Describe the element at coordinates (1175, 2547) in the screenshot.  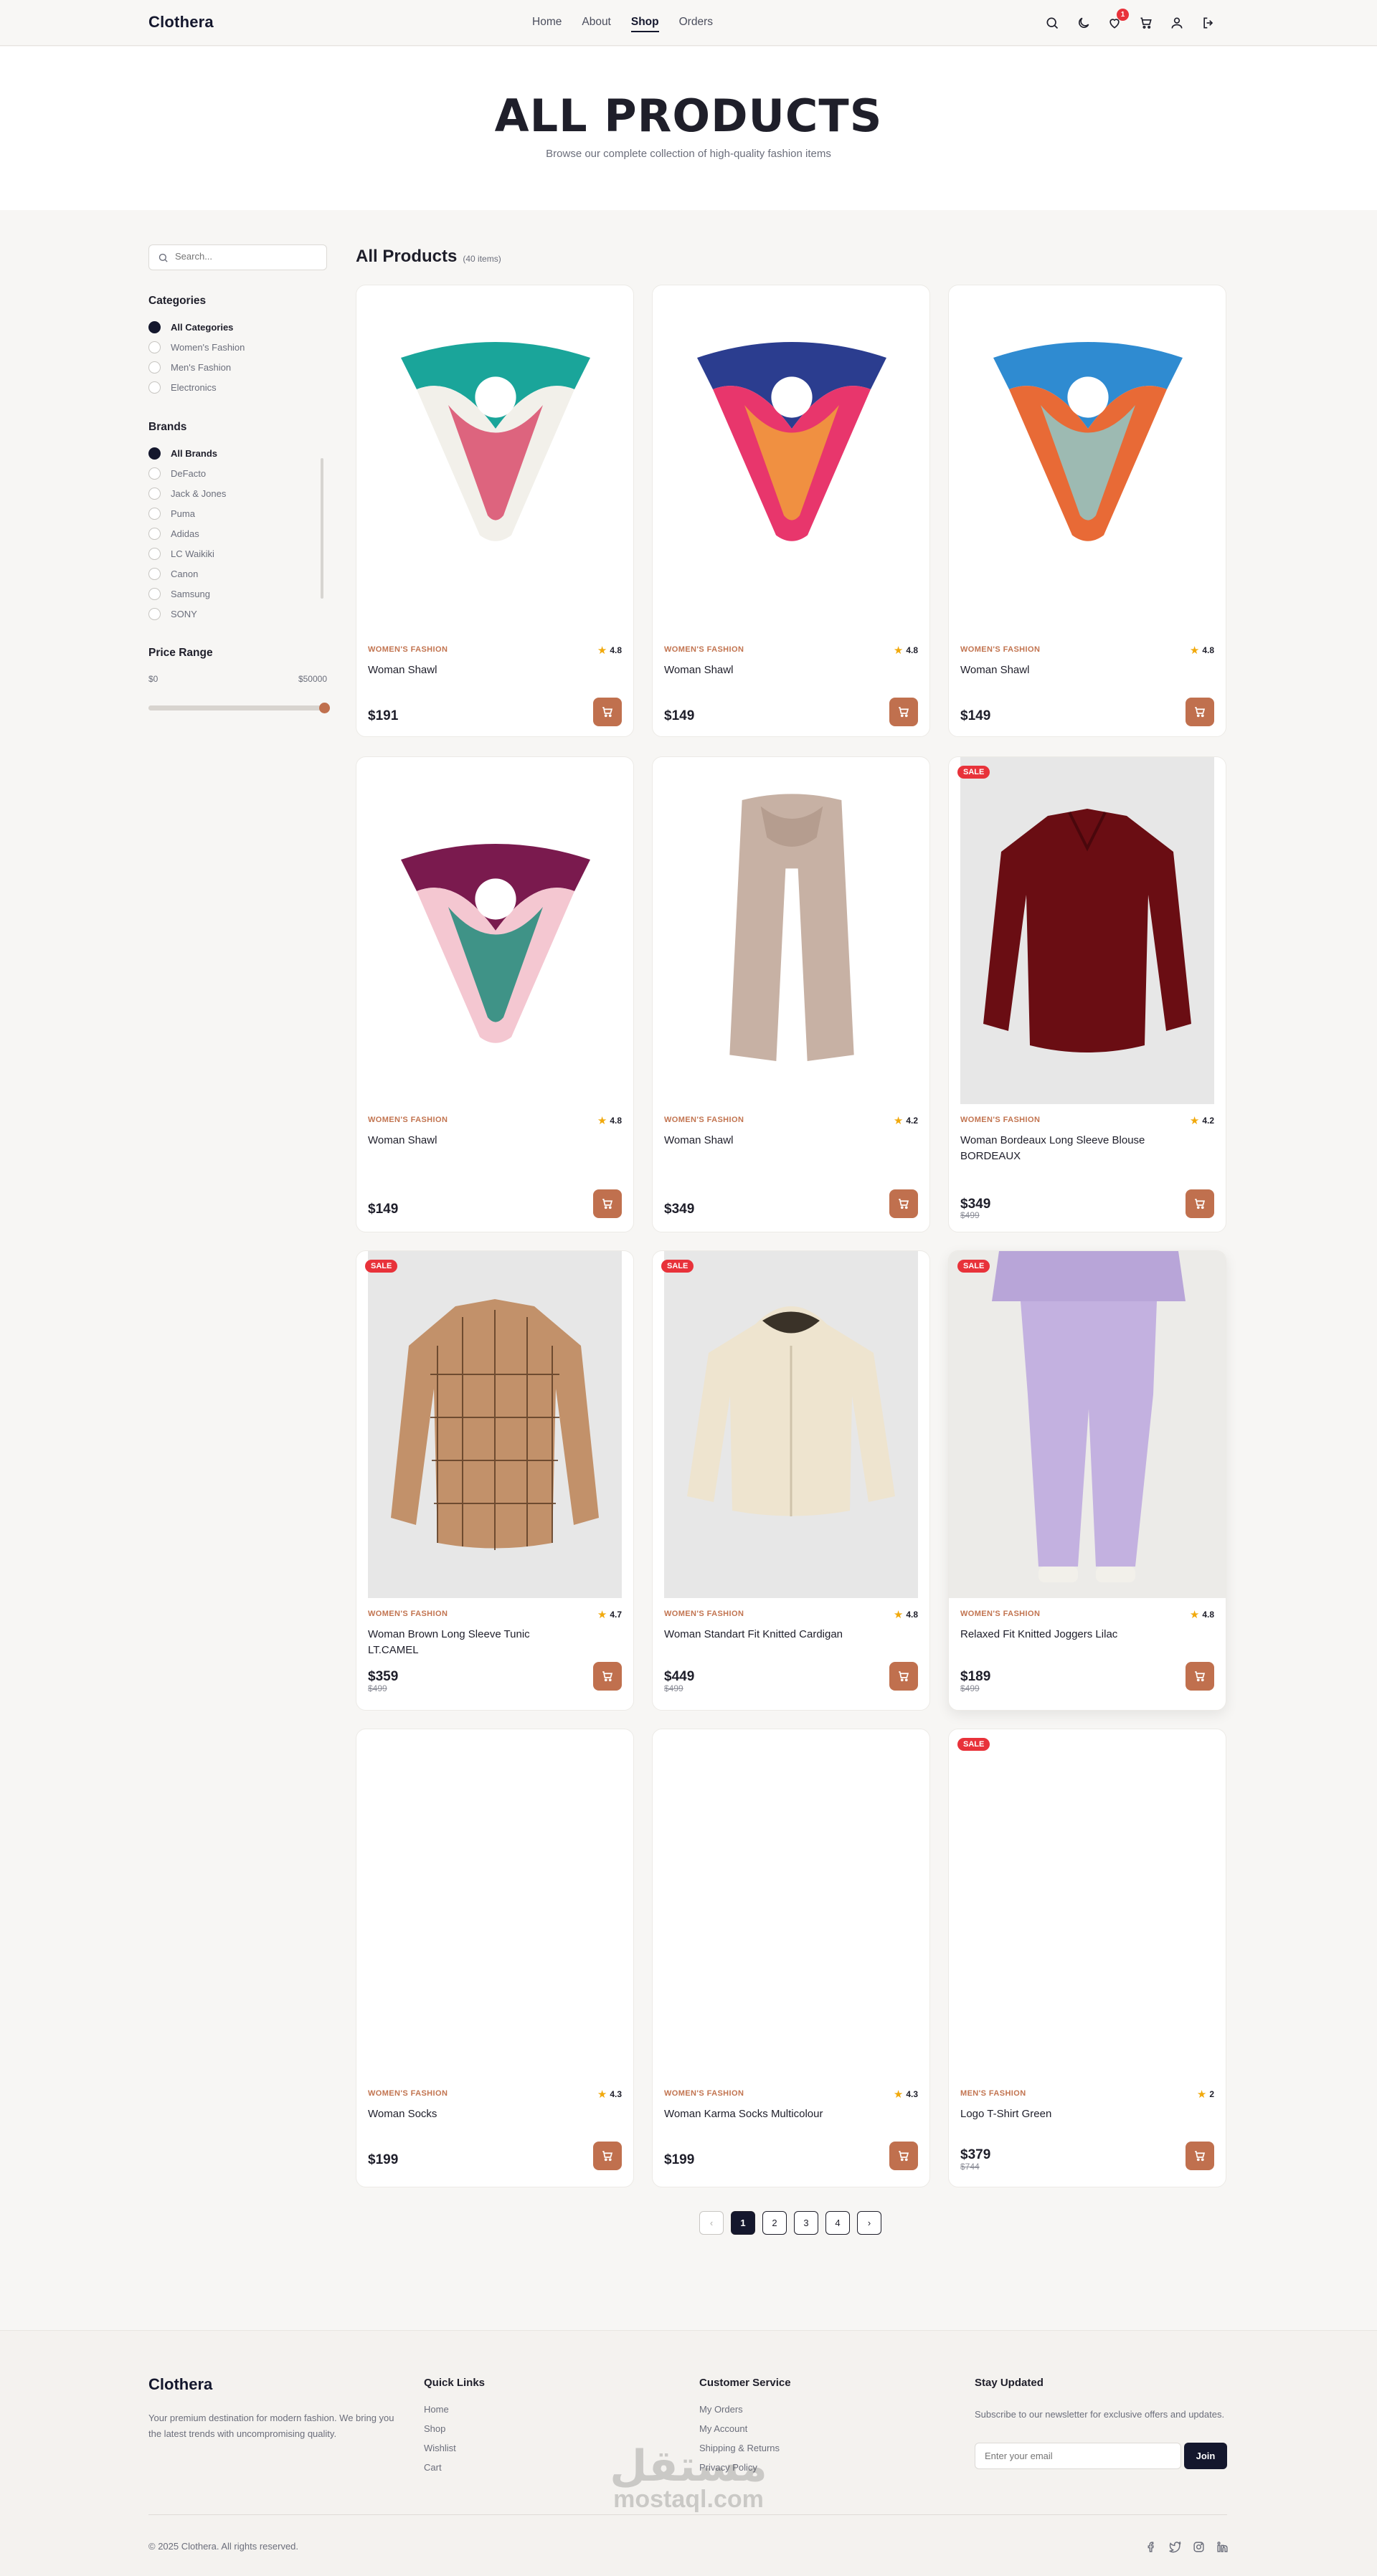
I see `twitter-icon` at that location.